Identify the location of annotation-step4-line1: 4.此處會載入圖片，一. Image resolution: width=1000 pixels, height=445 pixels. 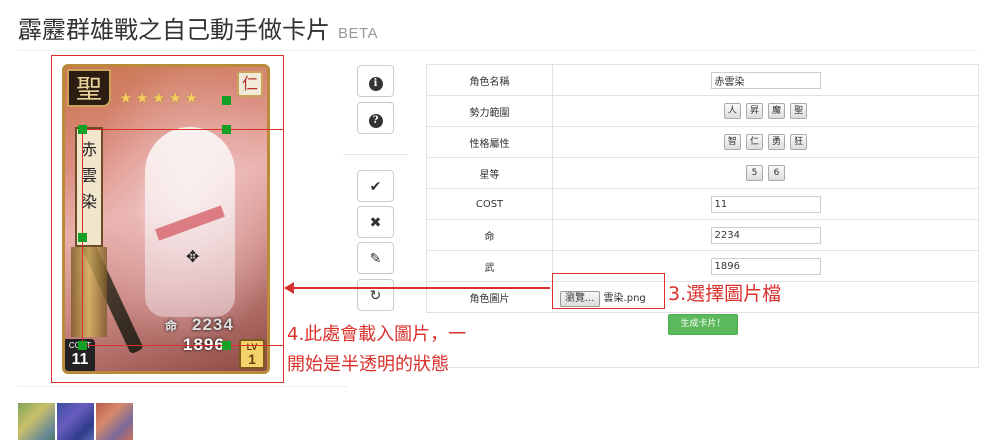
(377, 334).